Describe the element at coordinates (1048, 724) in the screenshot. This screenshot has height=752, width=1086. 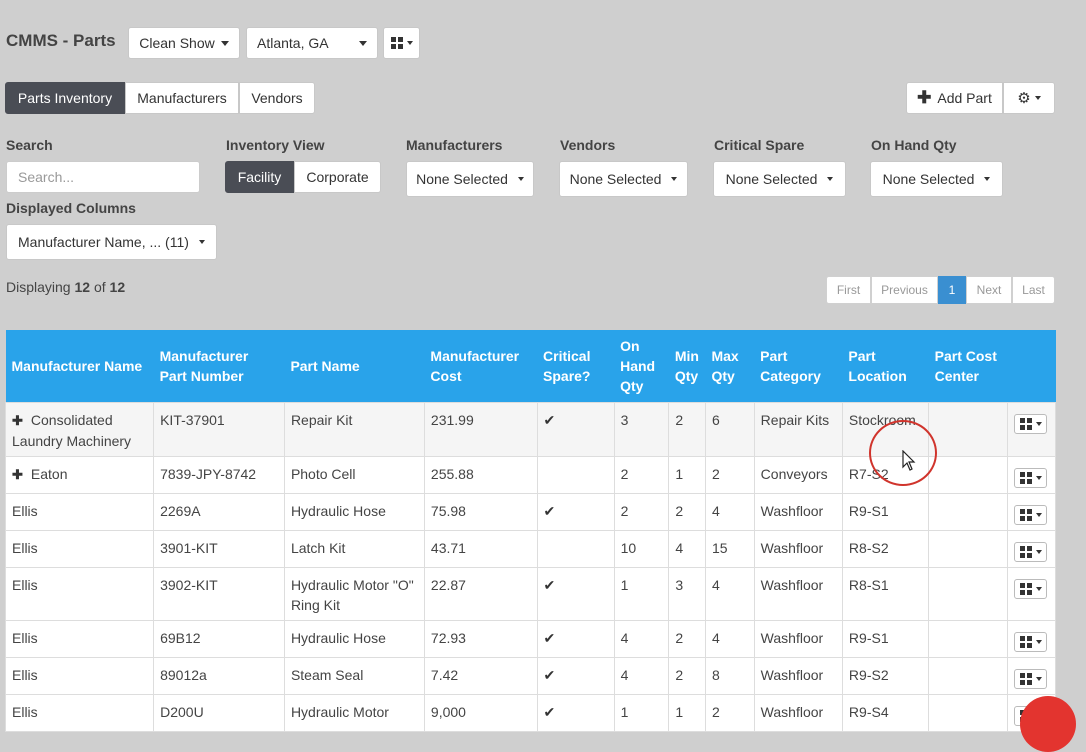
I see `chat-widget-button` at that location.